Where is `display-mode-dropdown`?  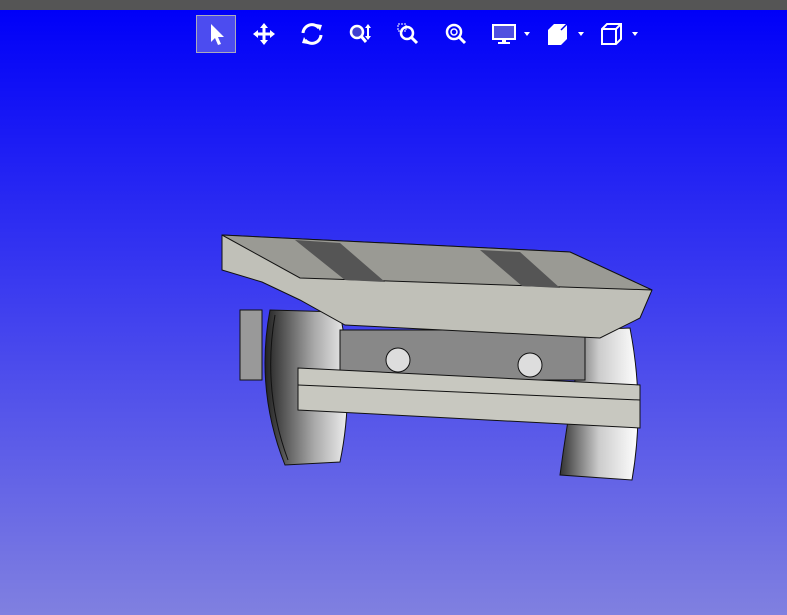 display-mode-dropdown is located at coordinates (527, 34).